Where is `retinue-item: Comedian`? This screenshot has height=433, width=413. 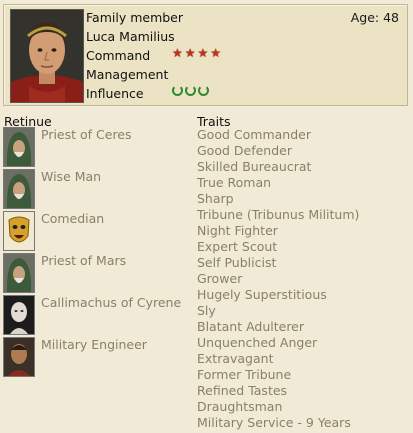
retinue-item: Comedian is located at coordinates (98, 231).